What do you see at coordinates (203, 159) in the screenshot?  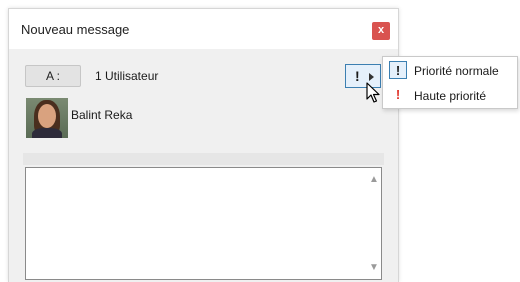 I see `divider` at bounding box center [203, 159].